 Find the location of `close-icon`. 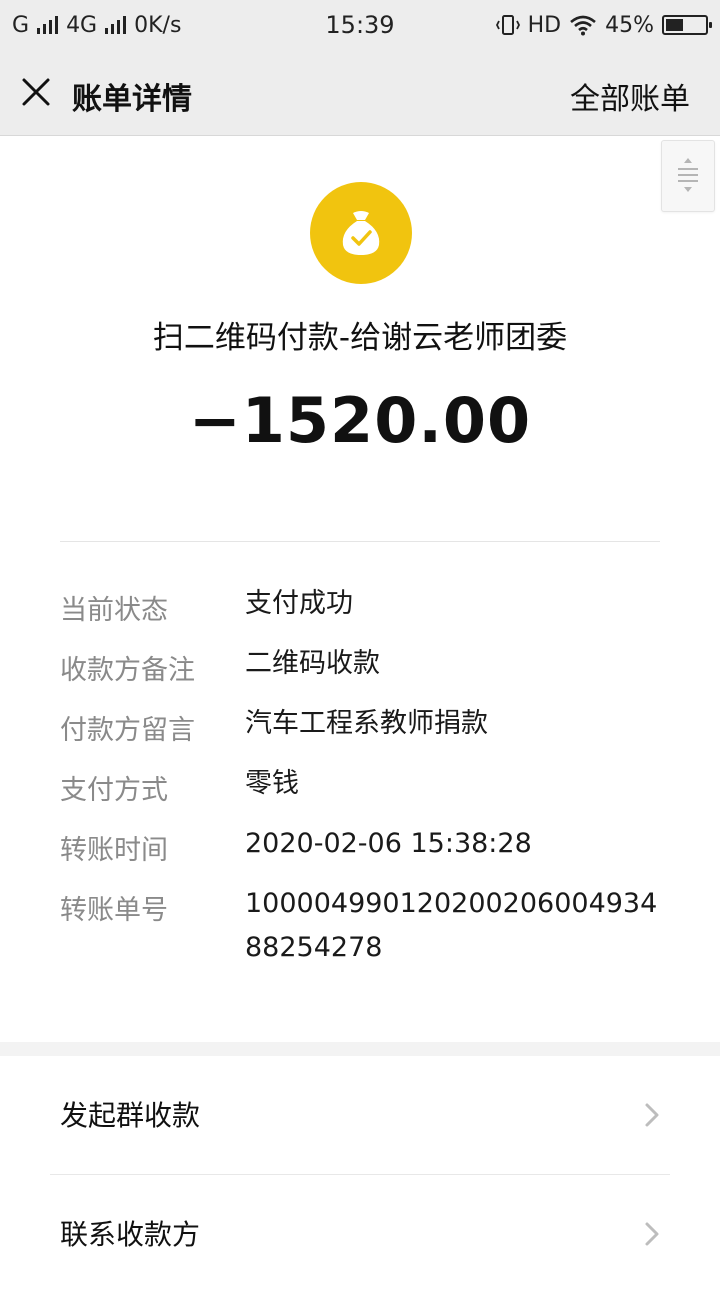

close-icon is located at coordinates (36, 92).